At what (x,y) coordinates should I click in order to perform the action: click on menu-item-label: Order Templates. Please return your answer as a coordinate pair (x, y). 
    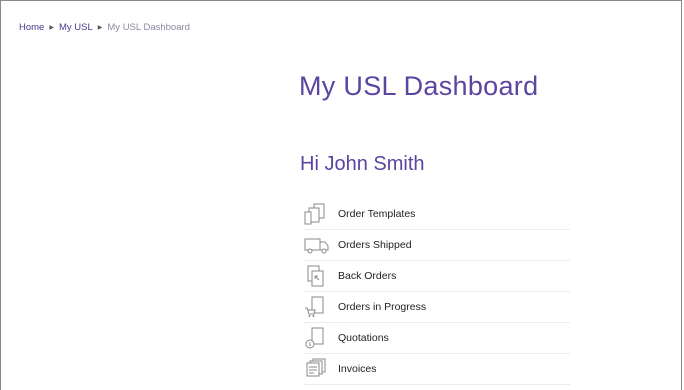
    Looking at the image, I should click on (377, 214).